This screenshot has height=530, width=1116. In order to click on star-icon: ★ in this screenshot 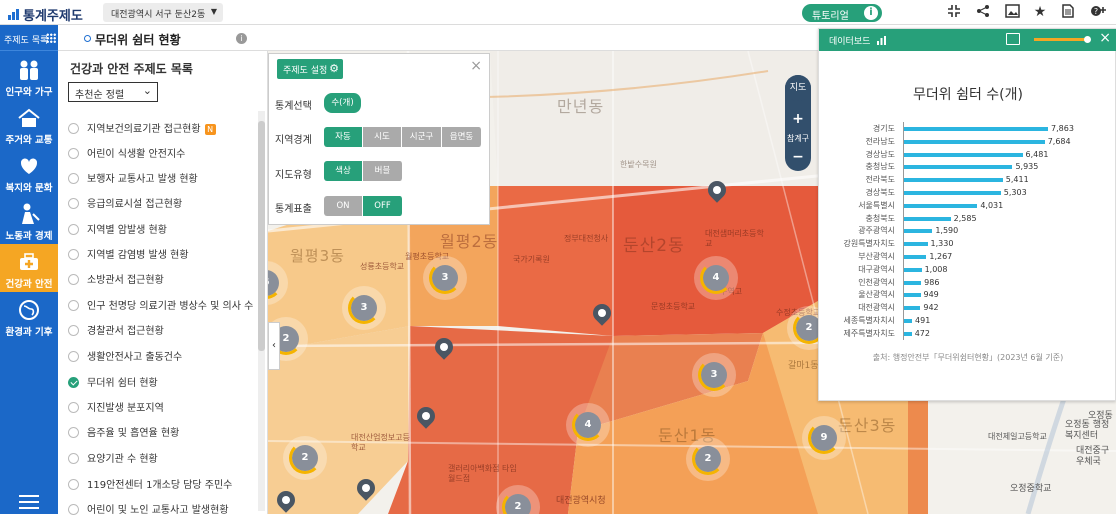, I will do `click(1040, 12)`.